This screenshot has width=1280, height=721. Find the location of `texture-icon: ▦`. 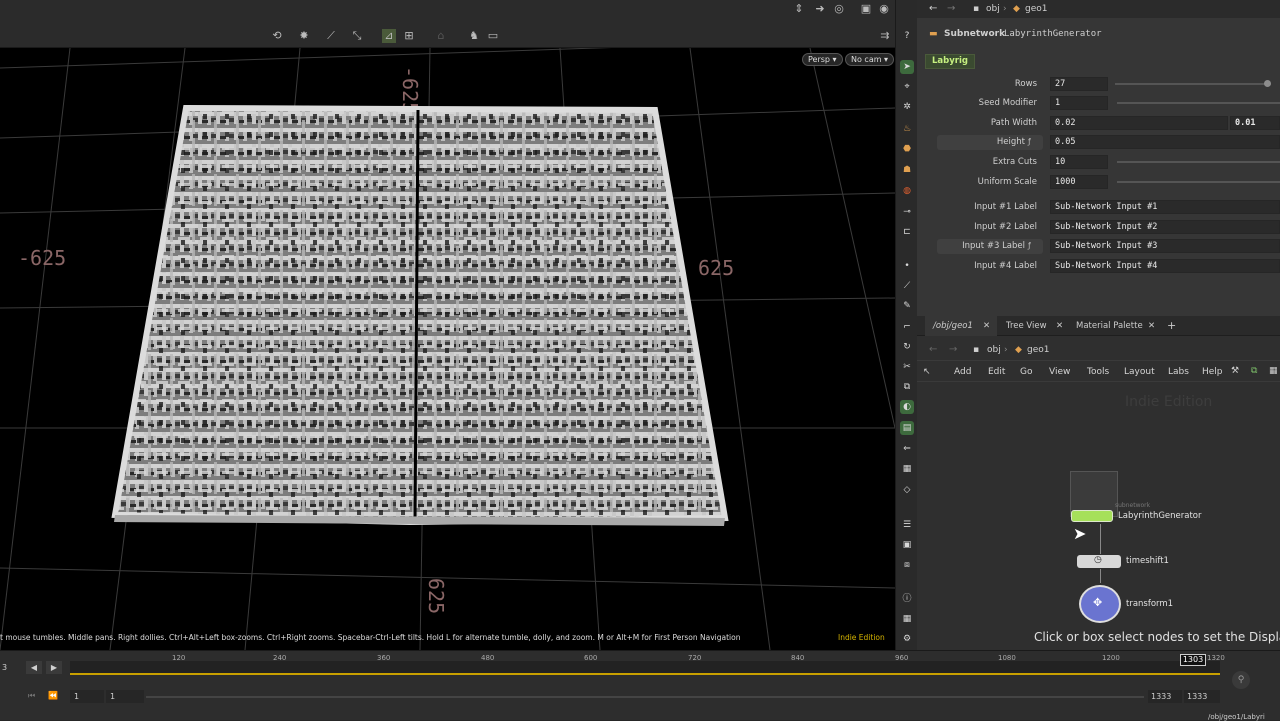

texture-icon: ▦ is located at coordinates (907, 469).